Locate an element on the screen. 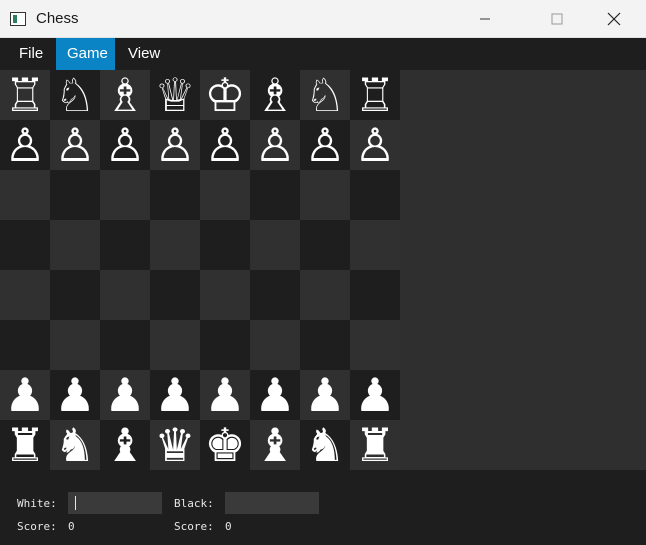 The width and height of the screenshot is (646, 545). square-h1: ♜ is located at coordinates (375, 445).